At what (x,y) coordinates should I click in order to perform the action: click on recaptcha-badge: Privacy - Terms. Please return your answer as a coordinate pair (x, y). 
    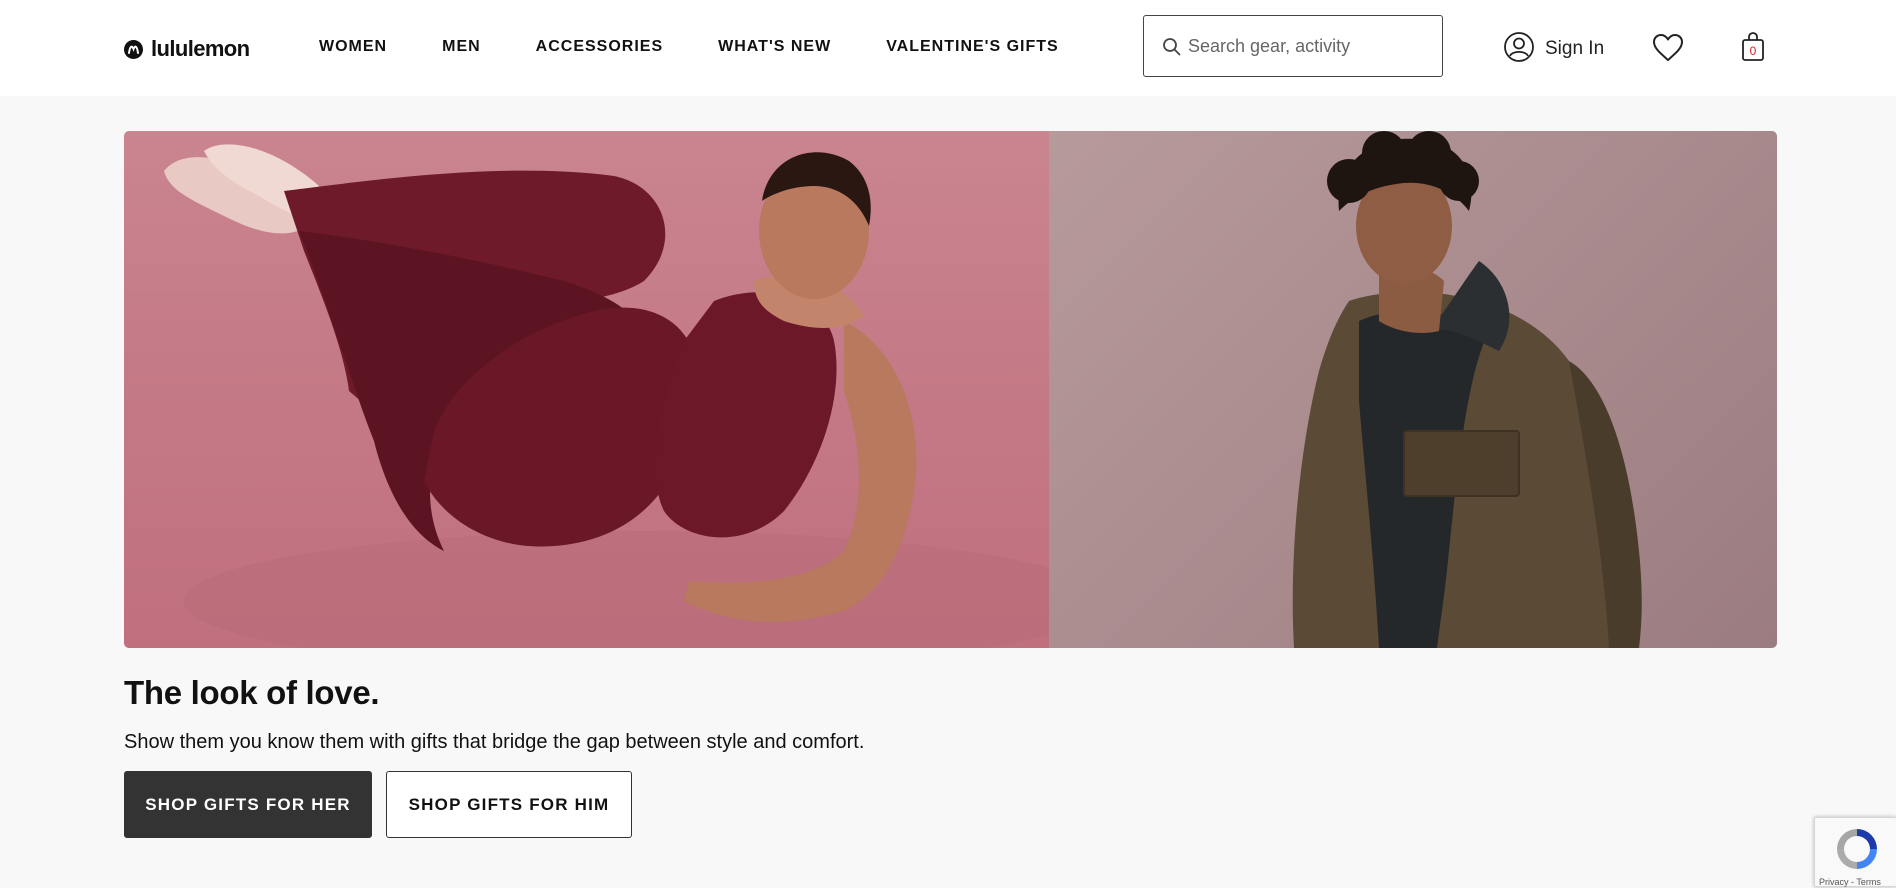
    Looking at the image, I should click on (1855, 852).